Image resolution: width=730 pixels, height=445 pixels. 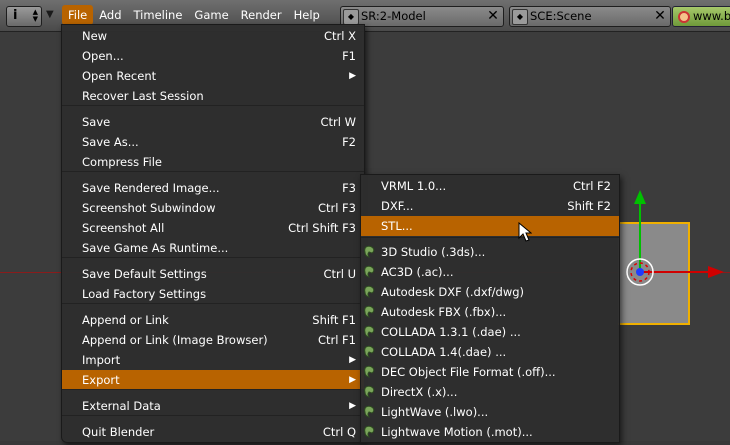 What do you see at coordinates (213, 406) in the screenshot?
I see `file-menu-item-external-data: External Data ▶` at bounding box center [213, 406].